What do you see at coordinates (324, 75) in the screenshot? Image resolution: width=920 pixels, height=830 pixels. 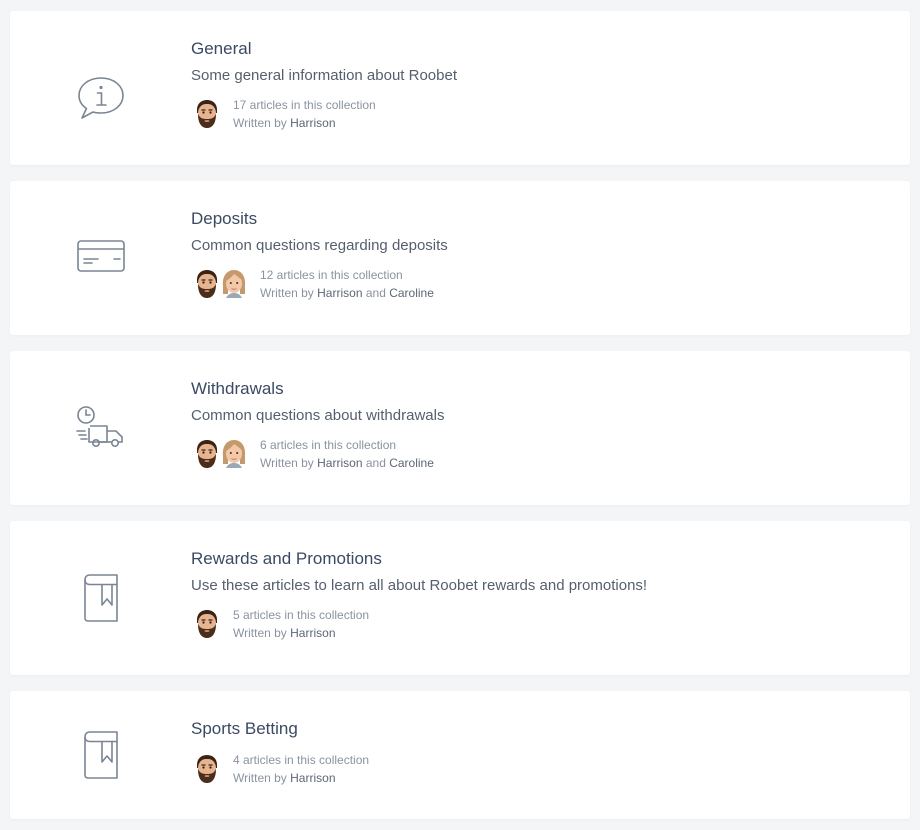 I see `collection-description: Some general information about Roobet` at bounding box center [324, 75].